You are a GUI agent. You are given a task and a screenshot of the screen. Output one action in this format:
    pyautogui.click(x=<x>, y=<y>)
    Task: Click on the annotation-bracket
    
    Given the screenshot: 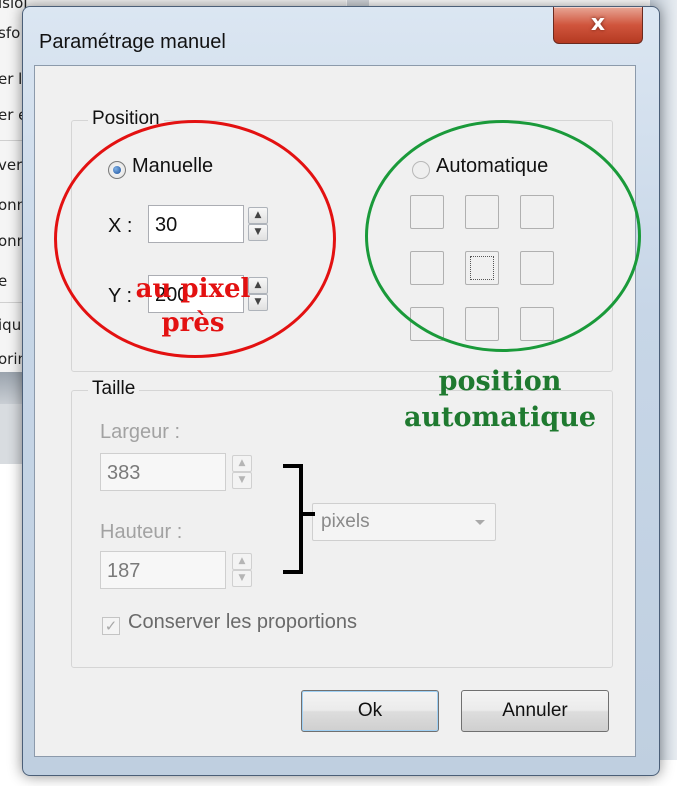 What is the action you would take?
    pyautogui.click(x=293, y=519)
    